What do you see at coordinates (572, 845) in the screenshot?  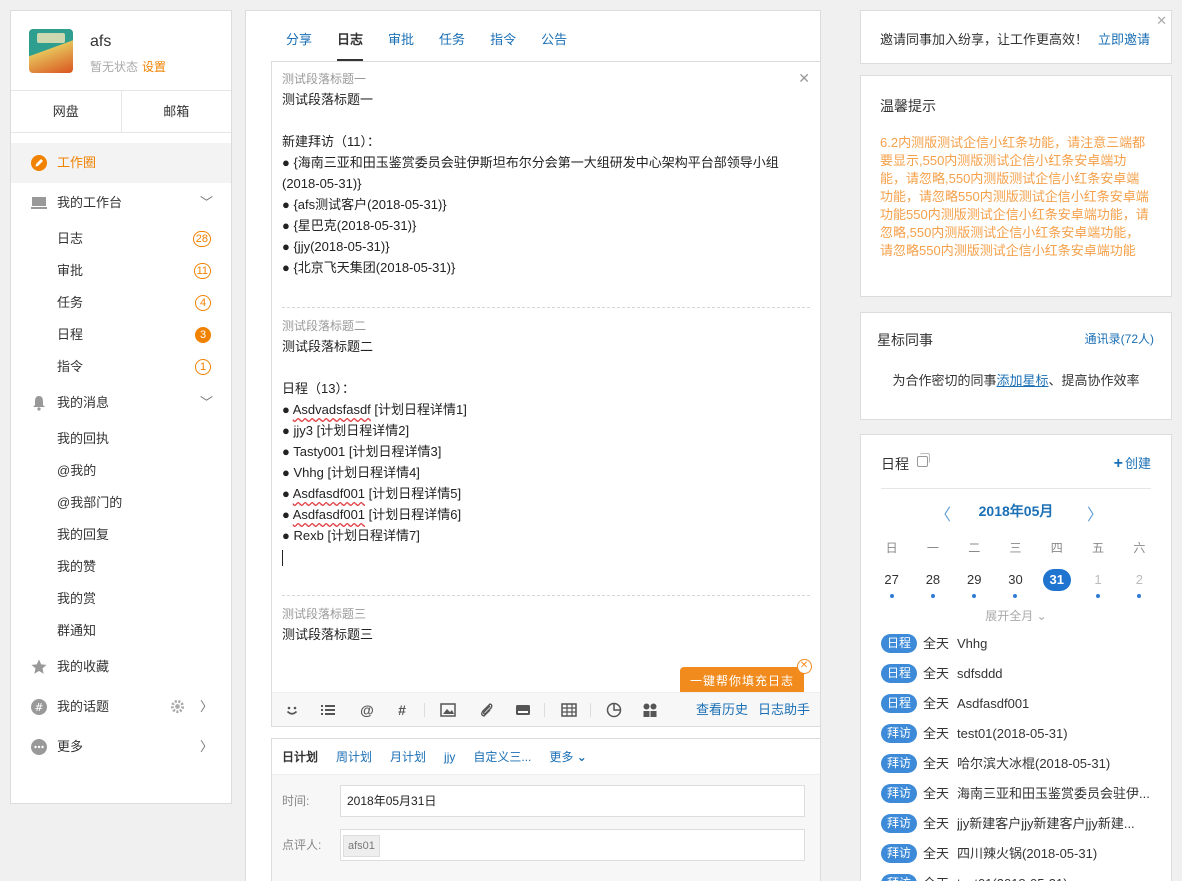 I see `reviewer-field: afs01` at bounding box center [572, 845].